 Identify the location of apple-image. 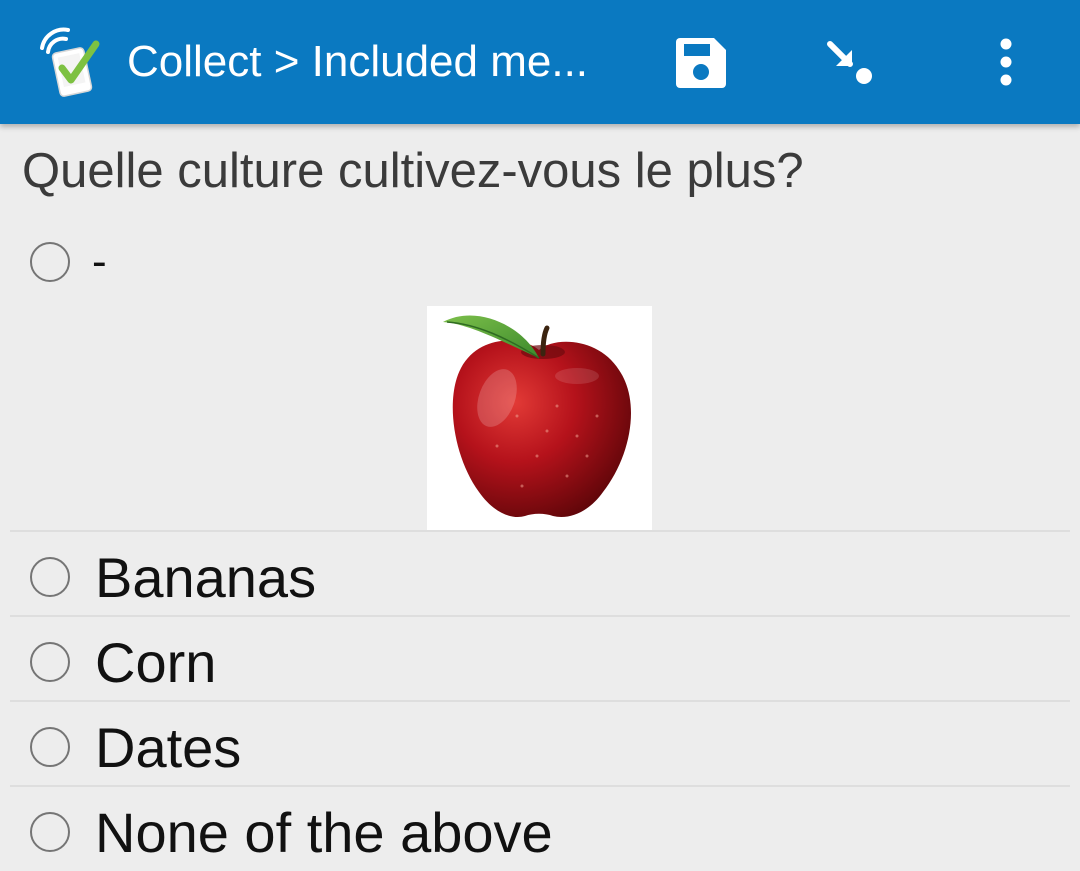
(539, 418).